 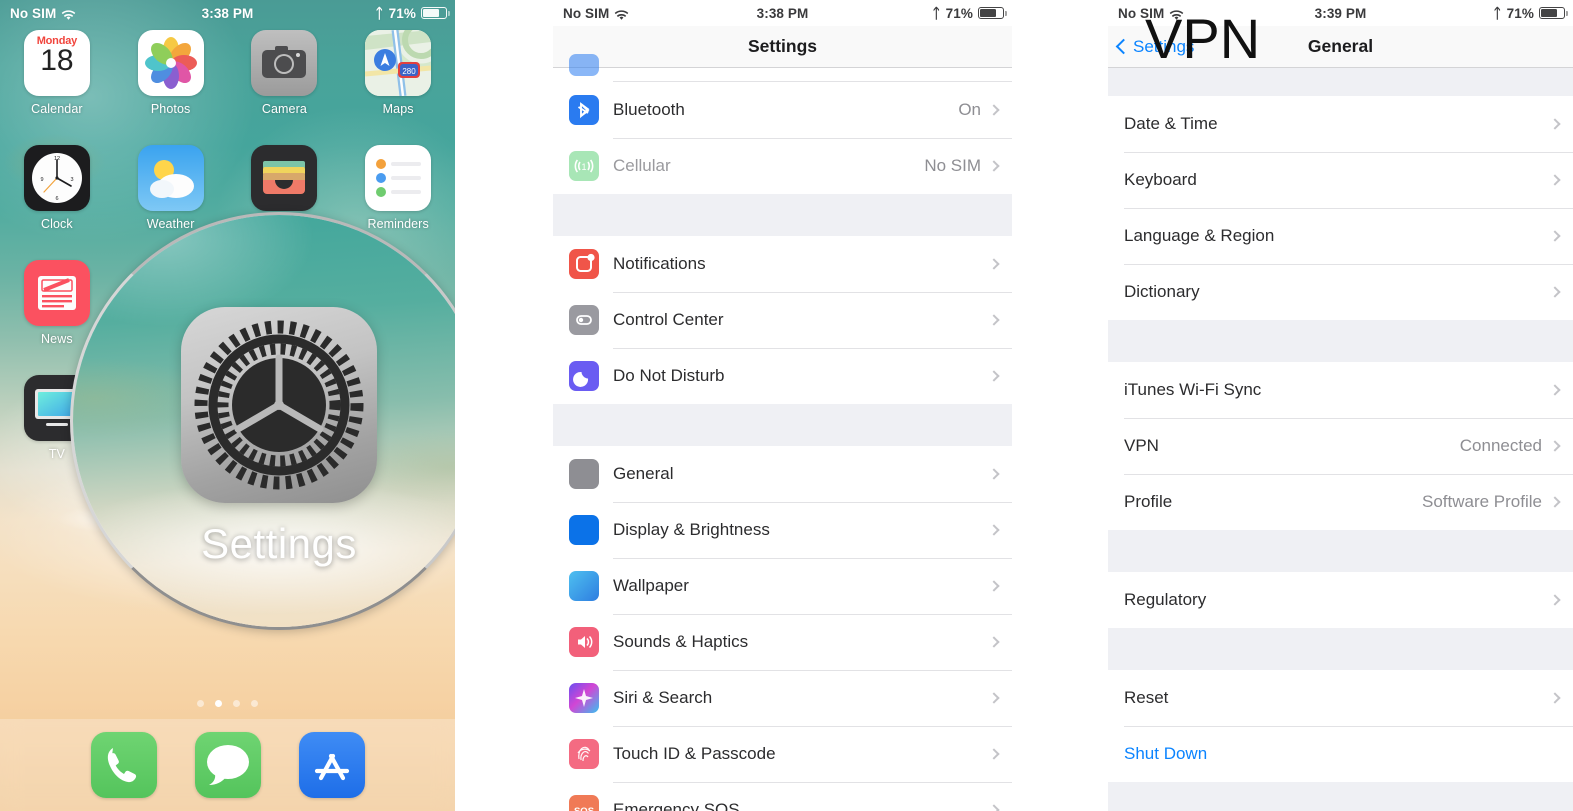 What do you see at coordinates (584, 803) in the screenshot?
I see `emergency-sos-icon: SOS` at bounding box center [584, 803].